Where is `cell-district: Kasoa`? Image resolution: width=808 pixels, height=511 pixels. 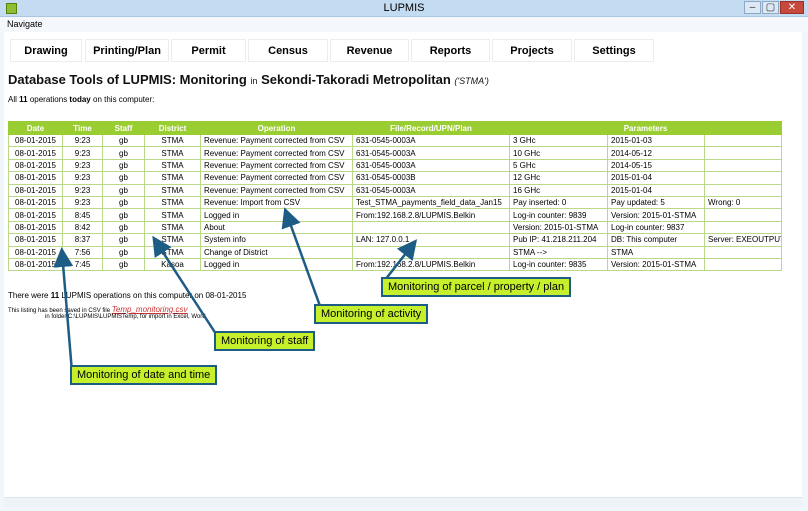
cell-district: Kasoa is located at coordinates (172, 264).